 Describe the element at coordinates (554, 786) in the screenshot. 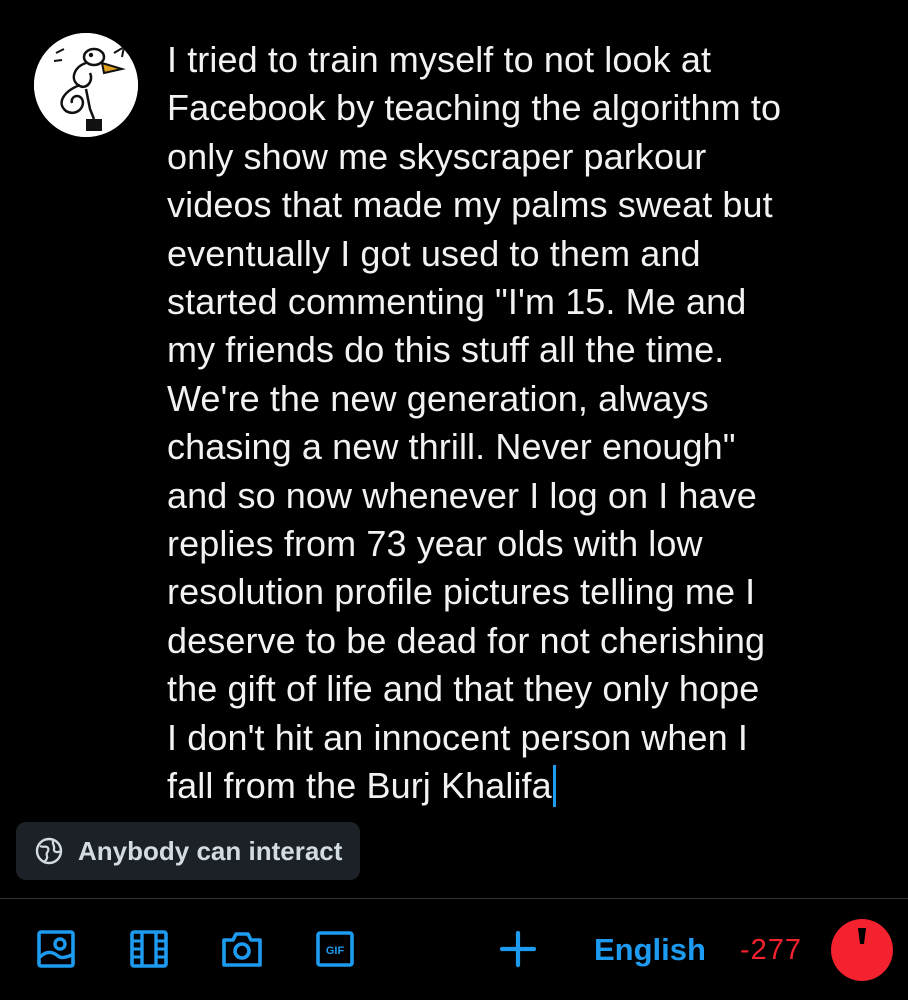

I see `text-caret` at that location.